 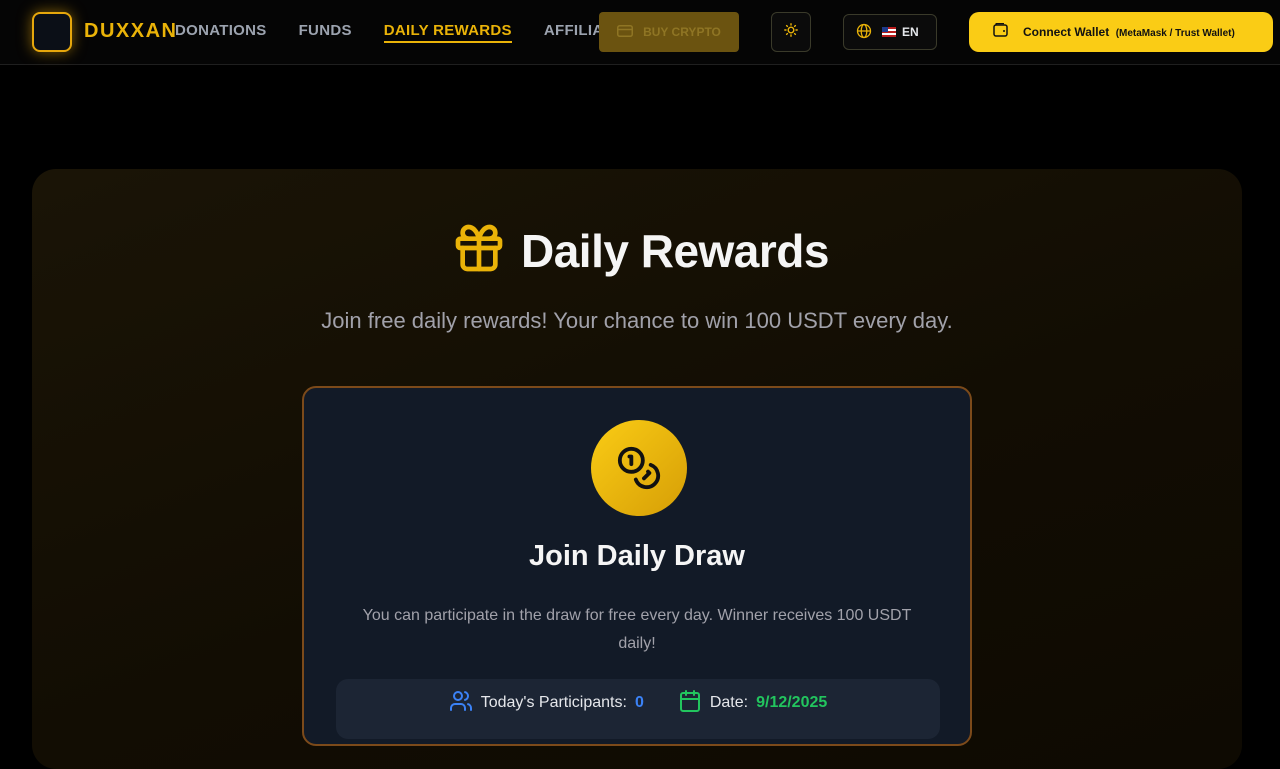 I want to click on sun-icon, so click(x=791, y=32).